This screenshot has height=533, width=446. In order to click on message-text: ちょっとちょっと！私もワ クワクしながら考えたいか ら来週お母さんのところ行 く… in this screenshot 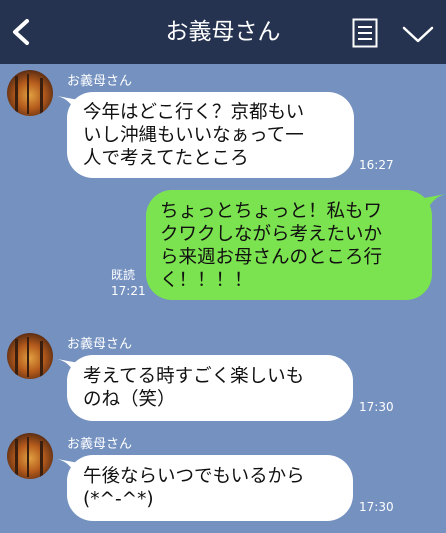, I will do `click(271, 246)`.